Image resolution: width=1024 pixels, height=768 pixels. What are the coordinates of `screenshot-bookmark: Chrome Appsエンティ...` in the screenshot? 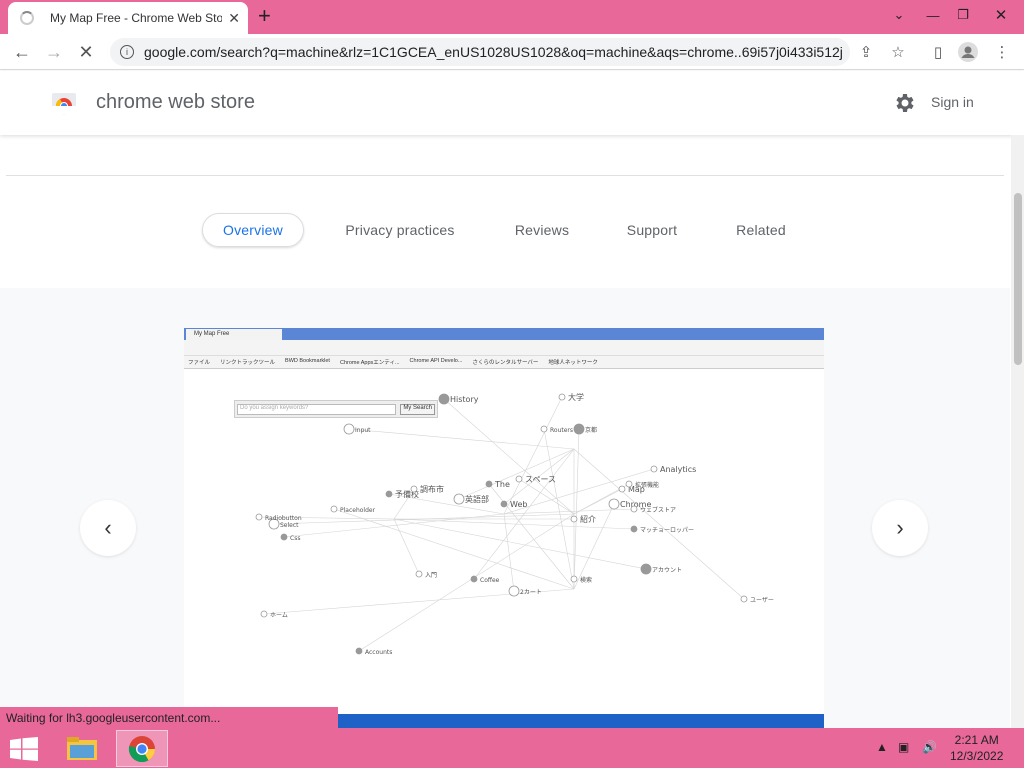 It's located at (369, 363).